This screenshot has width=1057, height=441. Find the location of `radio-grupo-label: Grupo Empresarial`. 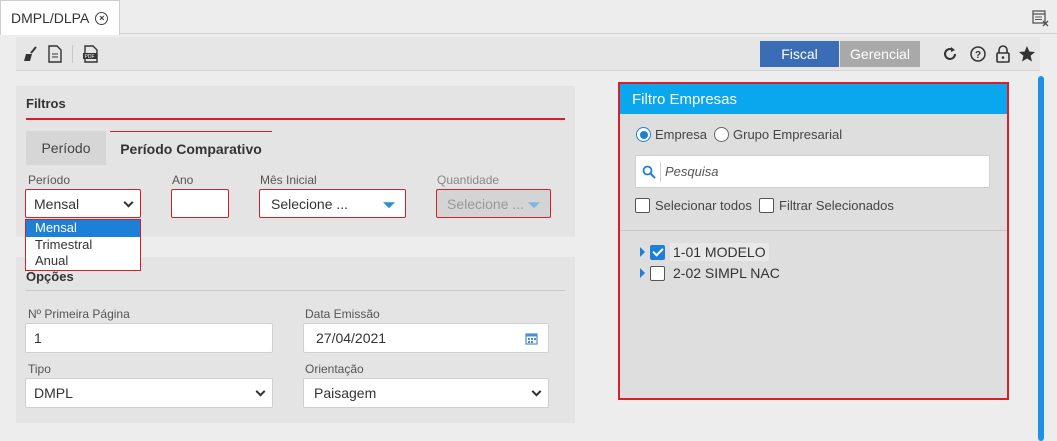

radio-grupo-label: Grupo Empresarial is located at coordinates (788, 134).